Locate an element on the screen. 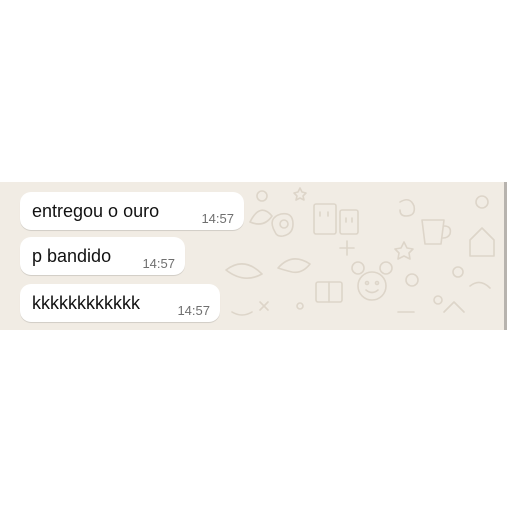 The width and height of the screenshot is (512, 512). message-text: p bandido is located at coordinates (72, 256).